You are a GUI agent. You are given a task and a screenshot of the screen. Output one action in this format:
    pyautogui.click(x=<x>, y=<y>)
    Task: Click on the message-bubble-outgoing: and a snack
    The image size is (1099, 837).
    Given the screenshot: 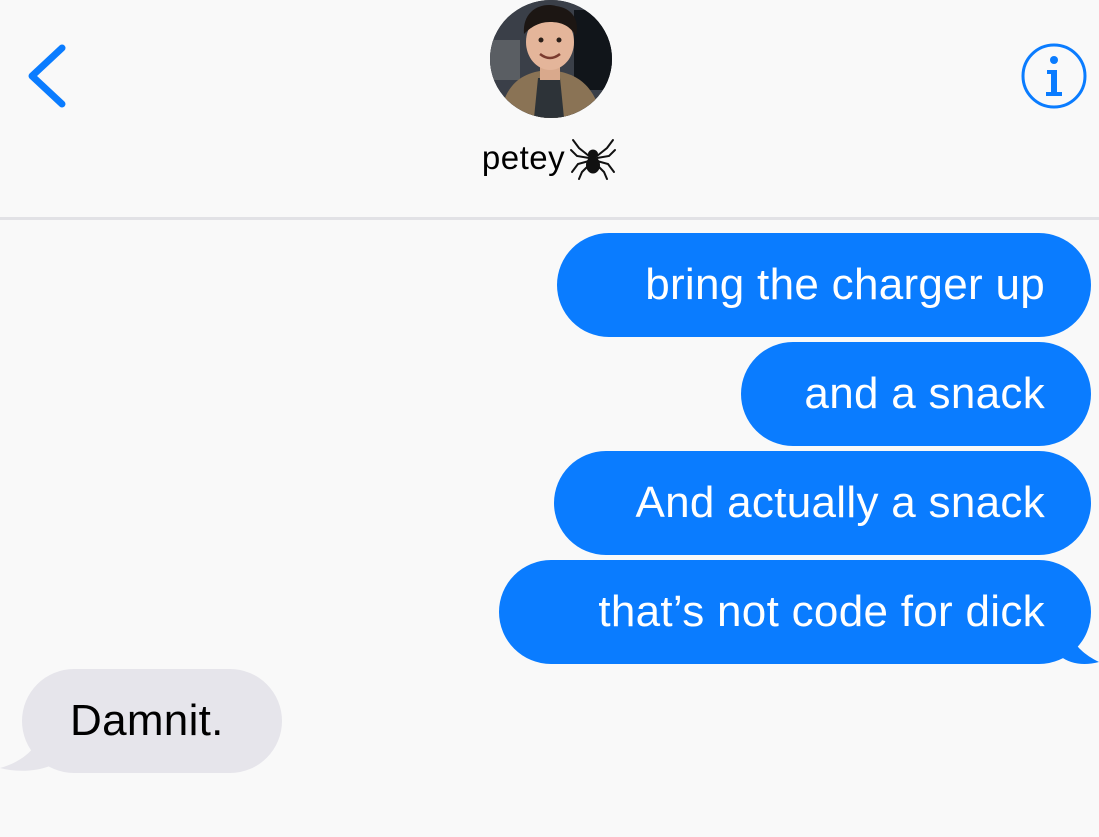 What is the action you would take?
    pyautogui.click(x=916, y=394)
    